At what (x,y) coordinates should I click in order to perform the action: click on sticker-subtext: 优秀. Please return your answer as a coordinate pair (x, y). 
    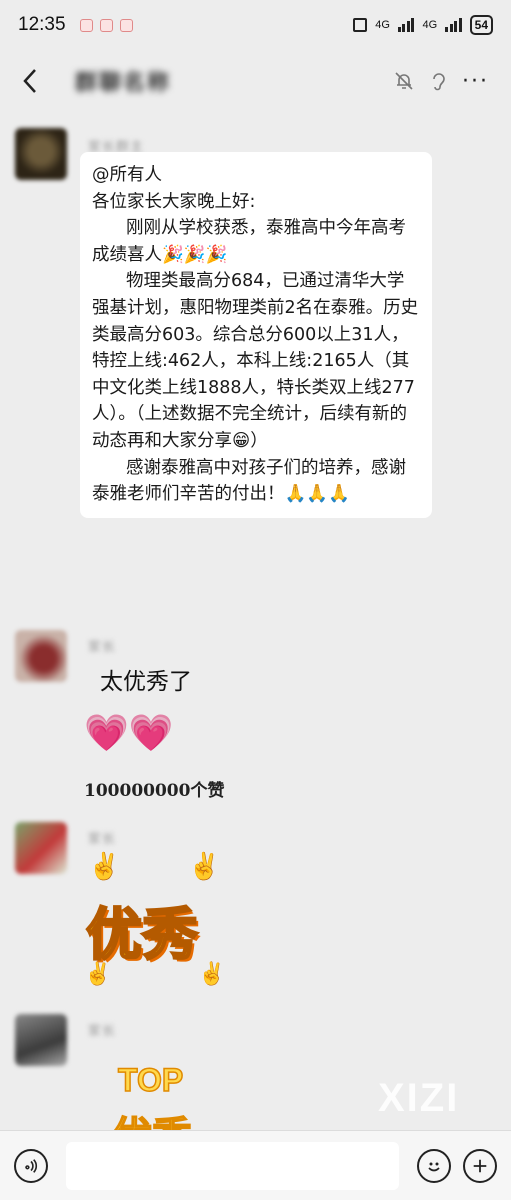
    Looking at the image, I should click on (152, 1117).